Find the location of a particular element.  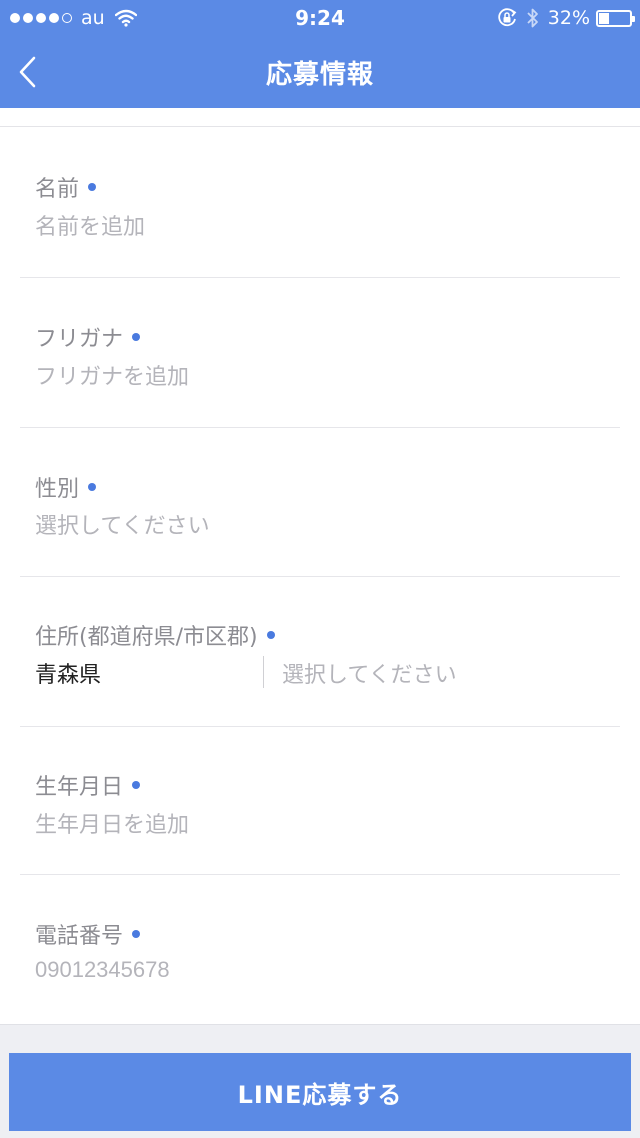

address-field: 住所(都道府県/市区郡) 青森県 選択してください is located at coordinates (320, 652).